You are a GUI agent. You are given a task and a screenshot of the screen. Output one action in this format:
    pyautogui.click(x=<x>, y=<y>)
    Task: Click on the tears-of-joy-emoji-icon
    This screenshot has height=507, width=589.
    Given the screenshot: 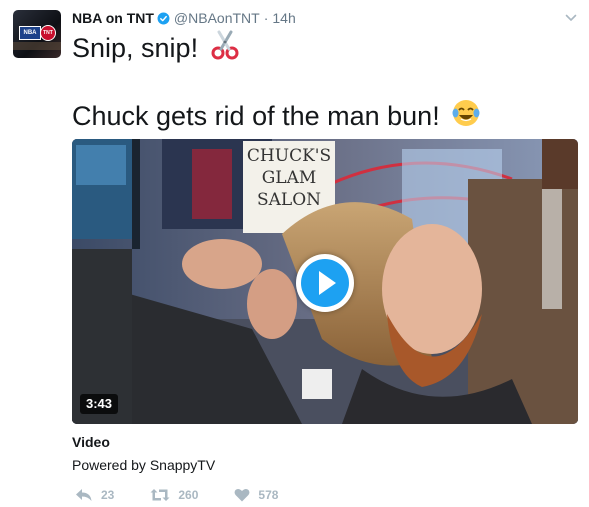 What is the action you would take?
    pyautogui.click(x=466, y=113)
    